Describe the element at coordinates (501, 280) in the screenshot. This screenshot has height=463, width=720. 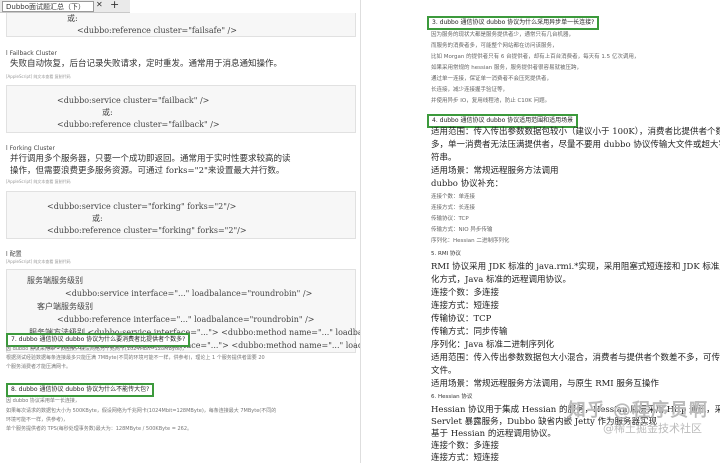
I see `text-line: 化方式，Java 标准的远程调用协议。` at that location.